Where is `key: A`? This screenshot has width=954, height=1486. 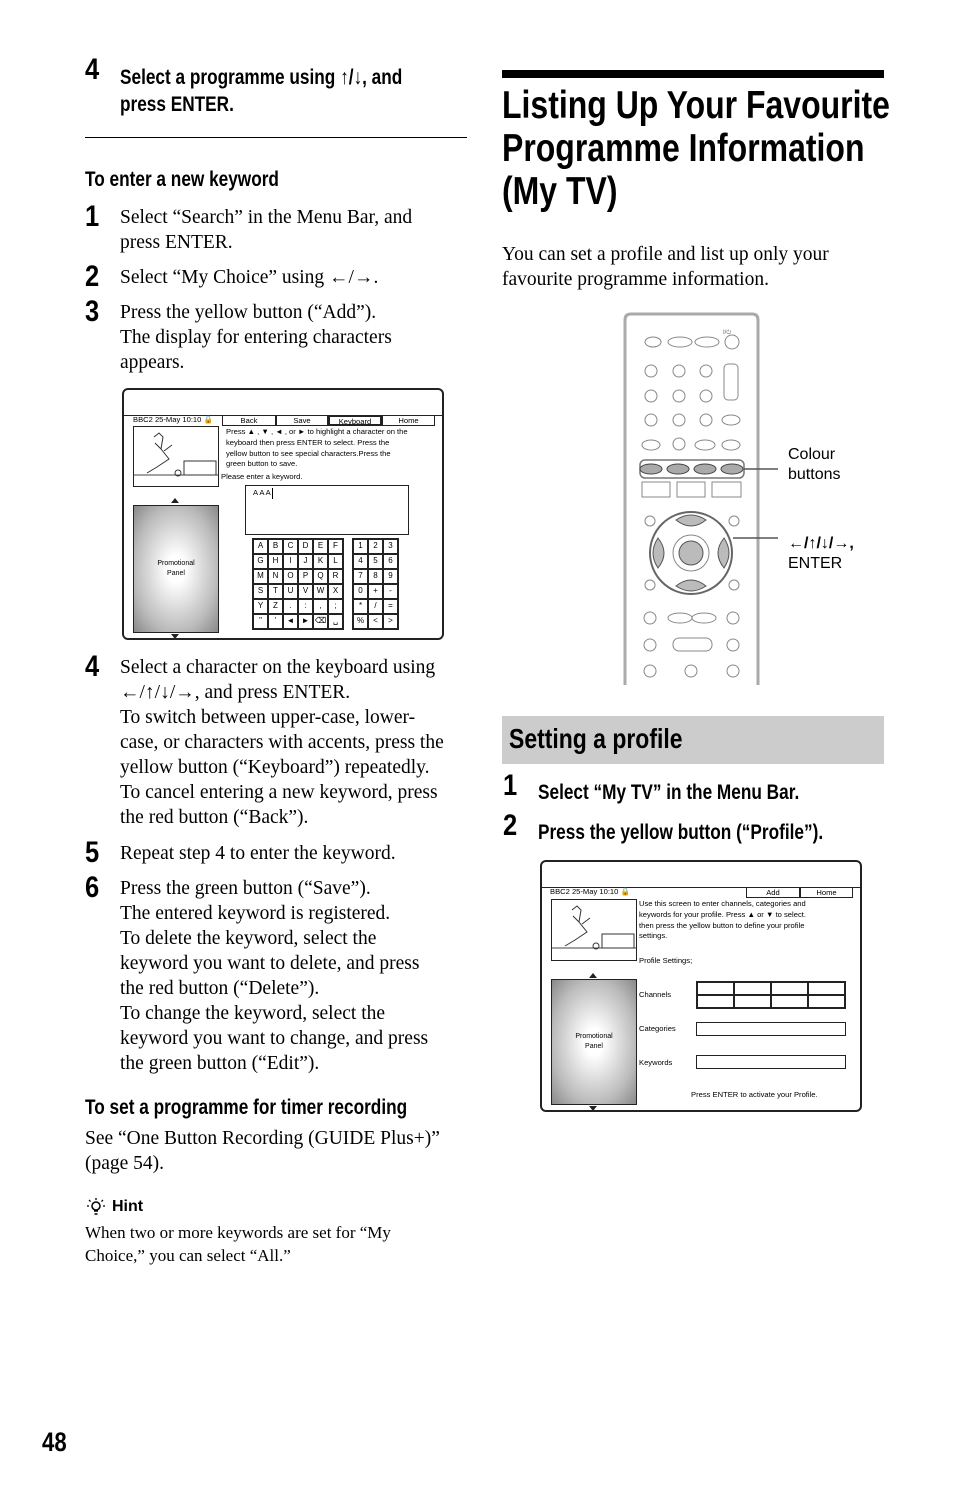
key: A is located at coordinates (260, 546).